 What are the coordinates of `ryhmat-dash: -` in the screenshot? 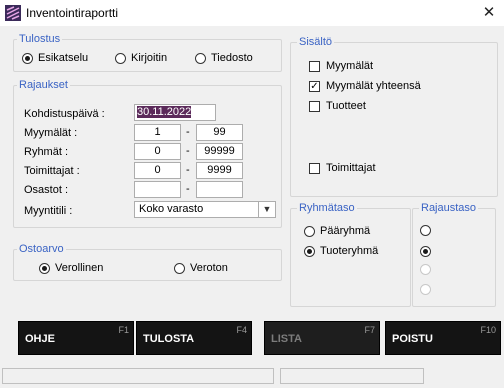 It's located at (188, 151).